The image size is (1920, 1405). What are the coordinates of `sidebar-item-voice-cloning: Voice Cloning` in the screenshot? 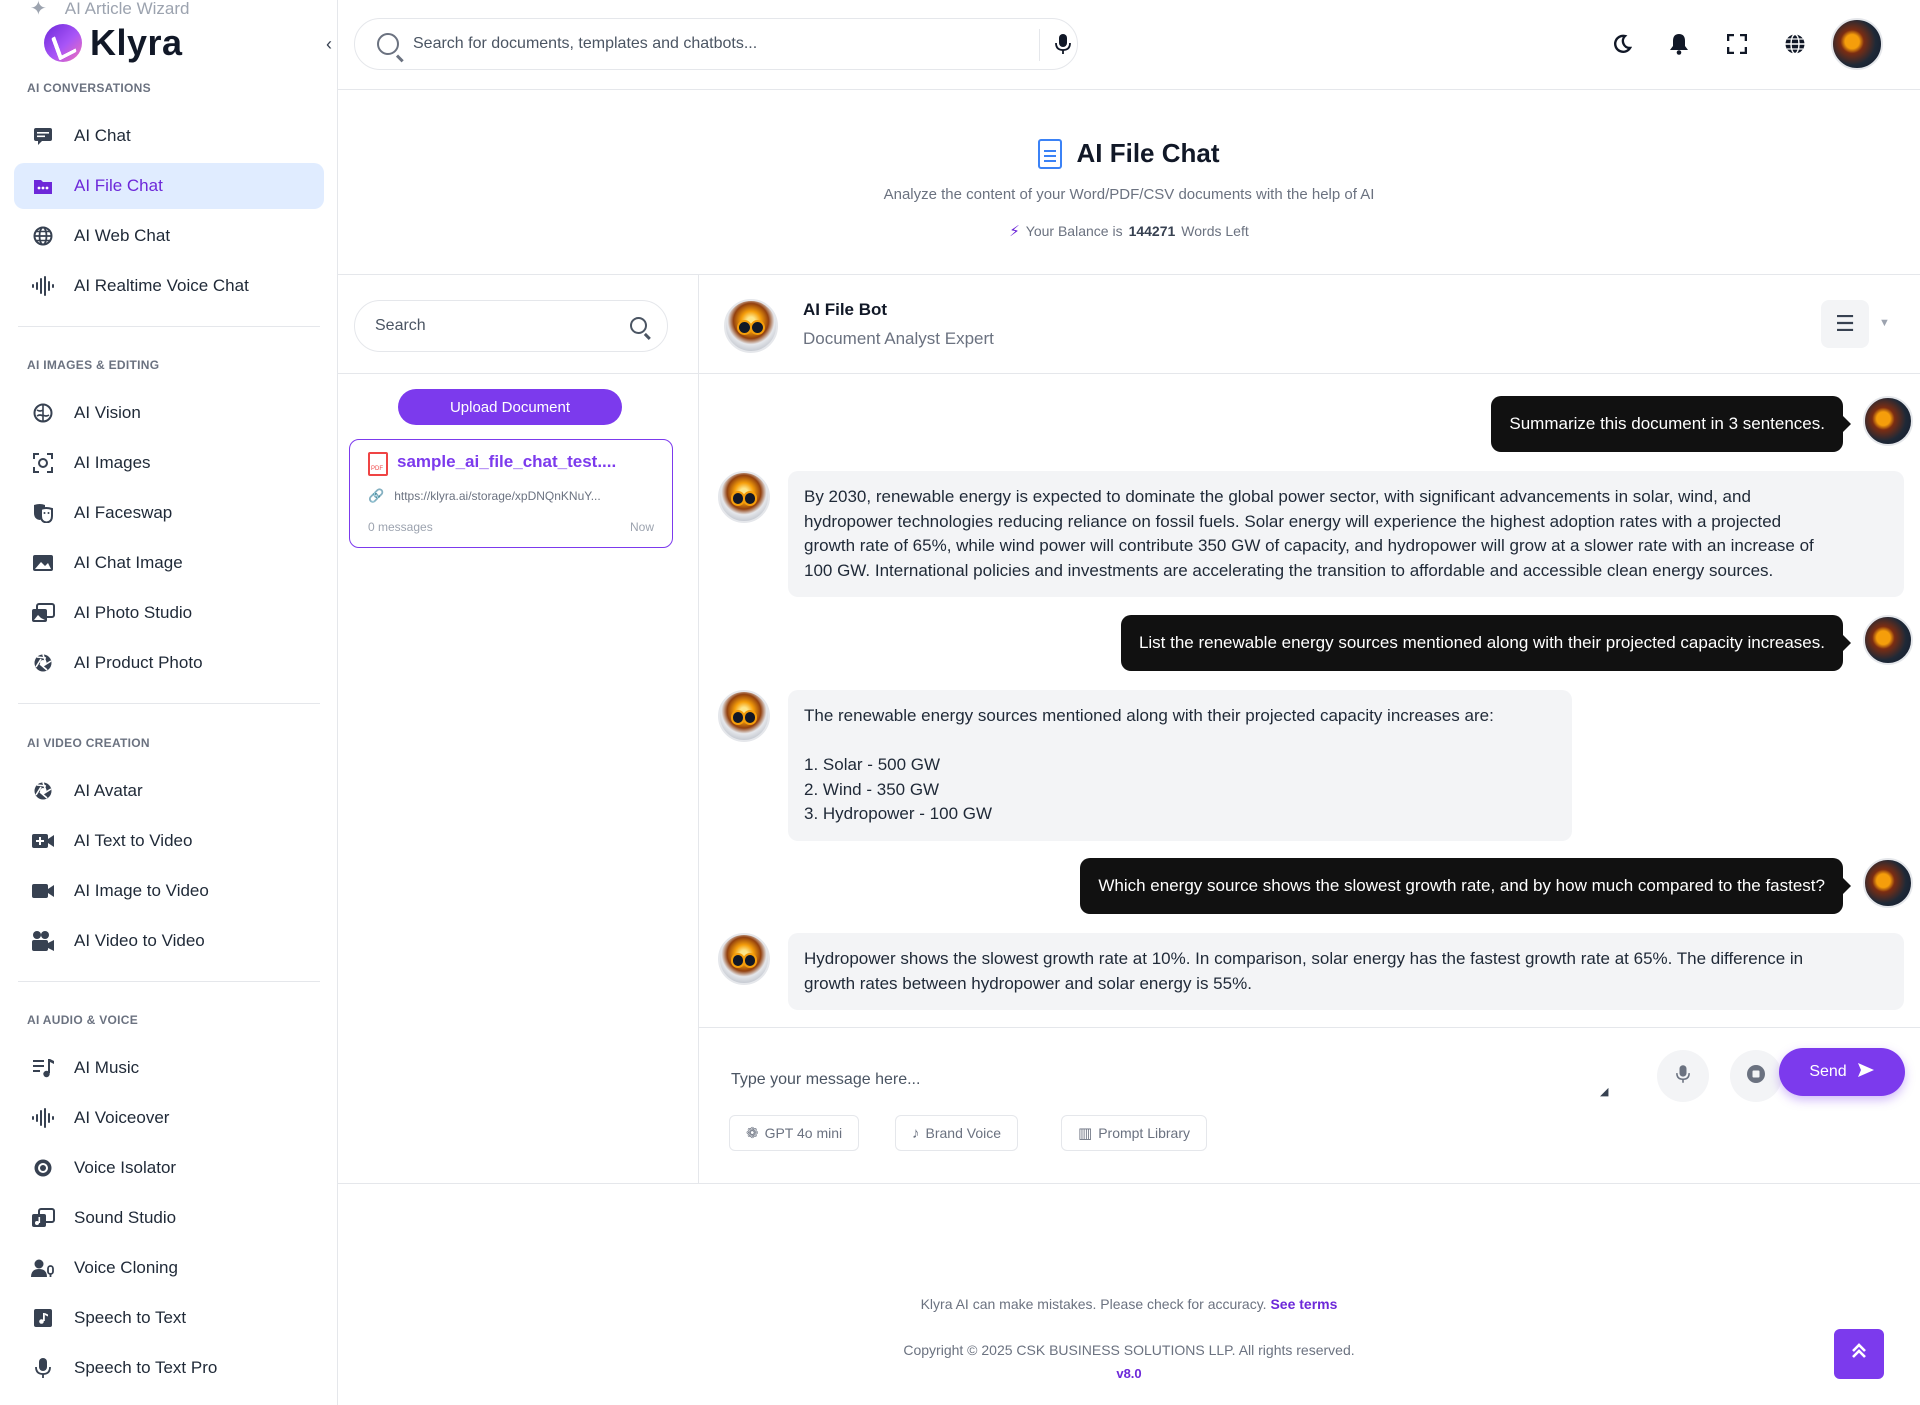 It's located at (169, 1268).